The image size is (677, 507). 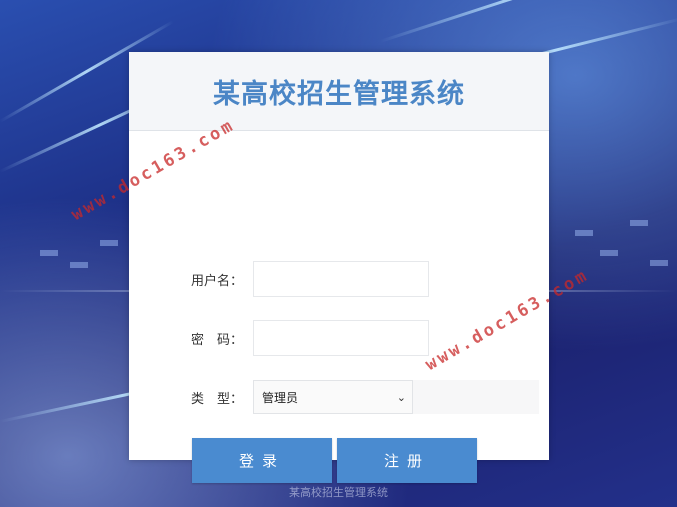 What do you see at coordinates (338, 492) in the screenshot?
I see `footer-text: 某高校招生管理系统` at bounding box center [338, 492].